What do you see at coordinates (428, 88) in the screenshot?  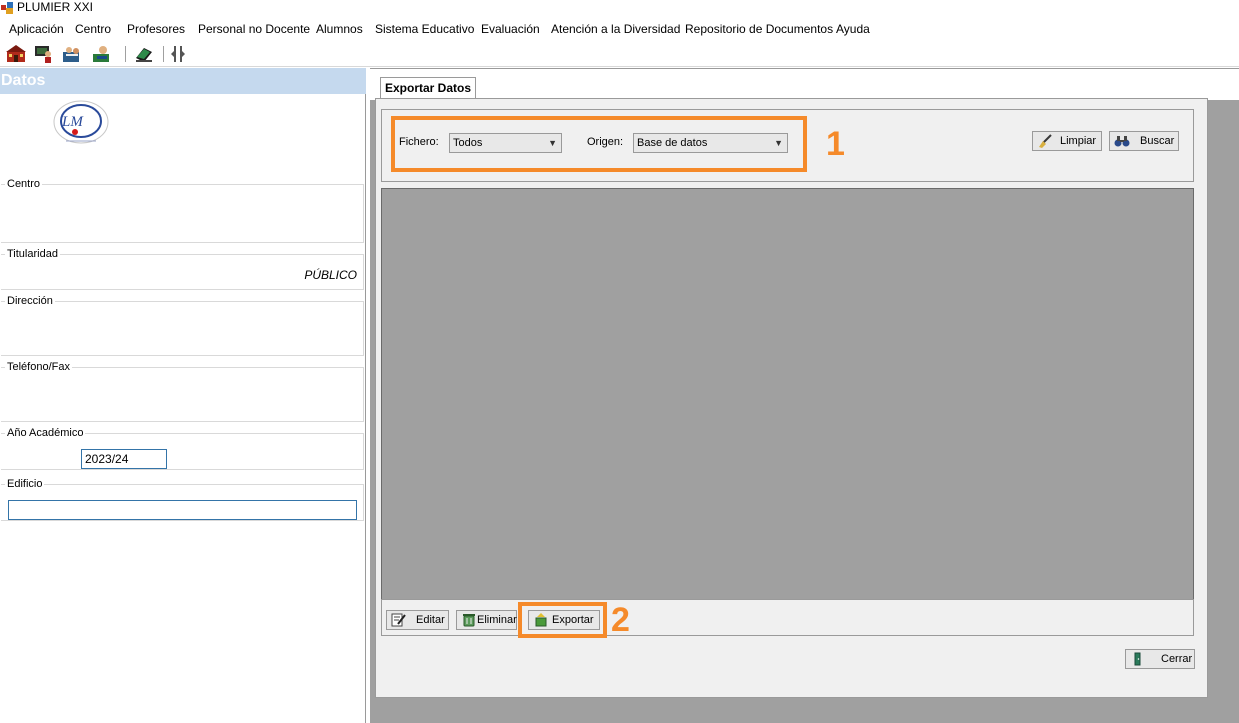 I see `tab-exportar-datos: Exportar Datos` at bounding box center [428, 88].